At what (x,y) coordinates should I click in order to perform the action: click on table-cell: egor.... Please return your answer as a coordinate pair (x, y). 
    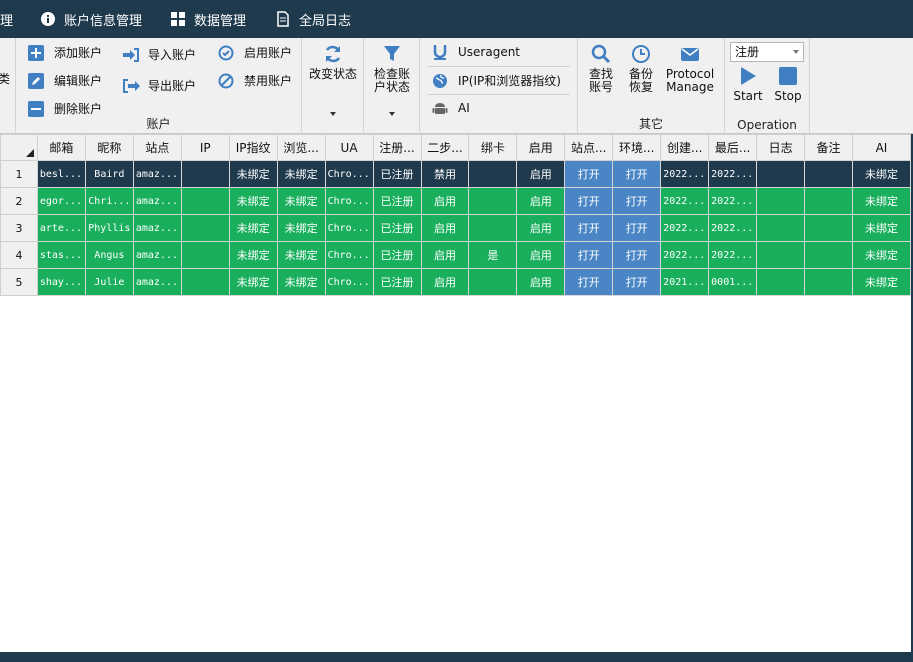
    Looking at the image, I should click on (61, 201).